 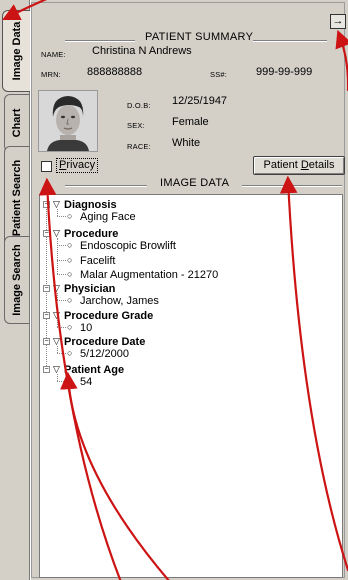 What do you see at coordinates (128, 246) in the screenshot?
I see `tree-item-endoscopic-browlift: Endoscopic Browlift` at bounding box center [128, 246].